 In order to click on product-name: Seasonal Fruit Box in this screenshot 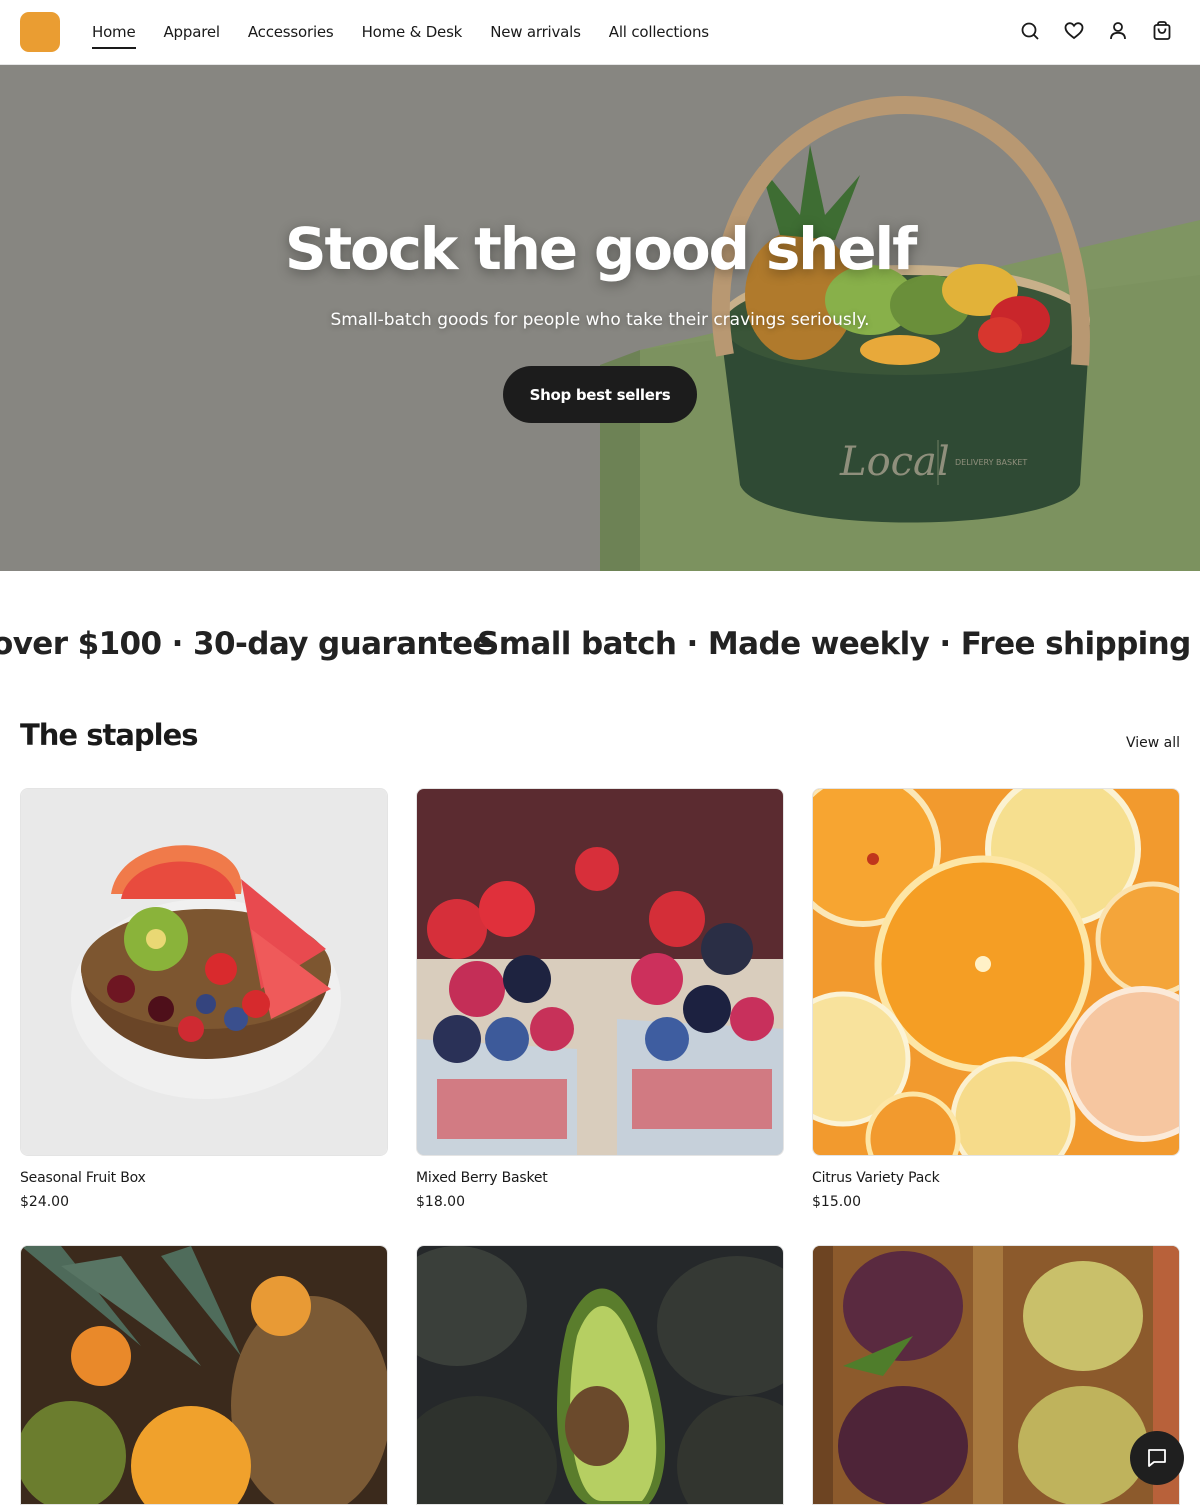, I will do `click(204, 1178)`.